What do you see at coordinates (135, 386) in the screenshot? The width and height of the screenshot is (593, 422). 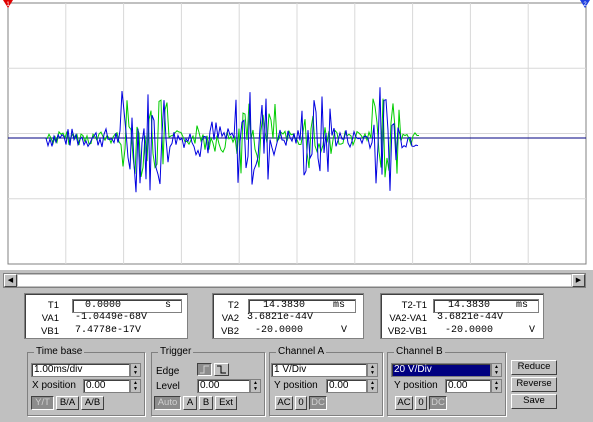 I see `x-position-spinner: ▲ ▼` at bounding box center [135, 386].